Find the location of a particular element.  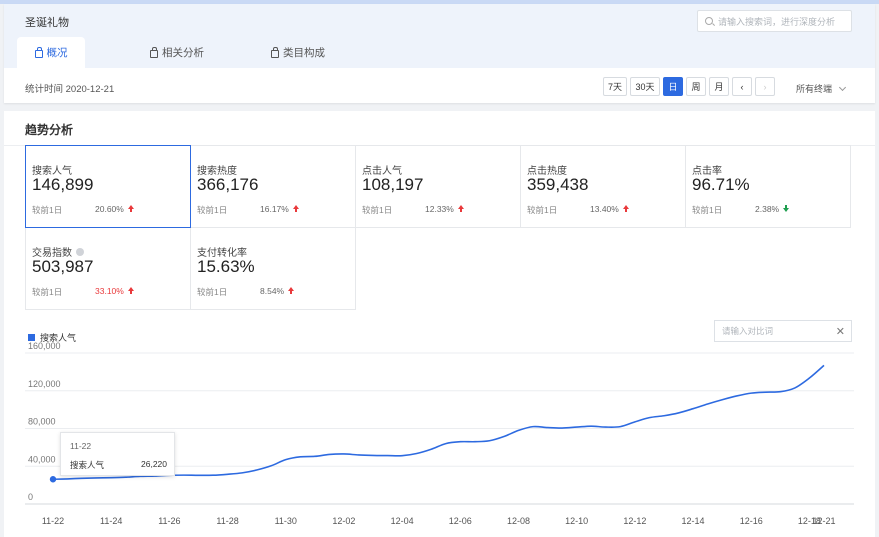

tab-category: 类目构成 is located at coordinates (298, 52).